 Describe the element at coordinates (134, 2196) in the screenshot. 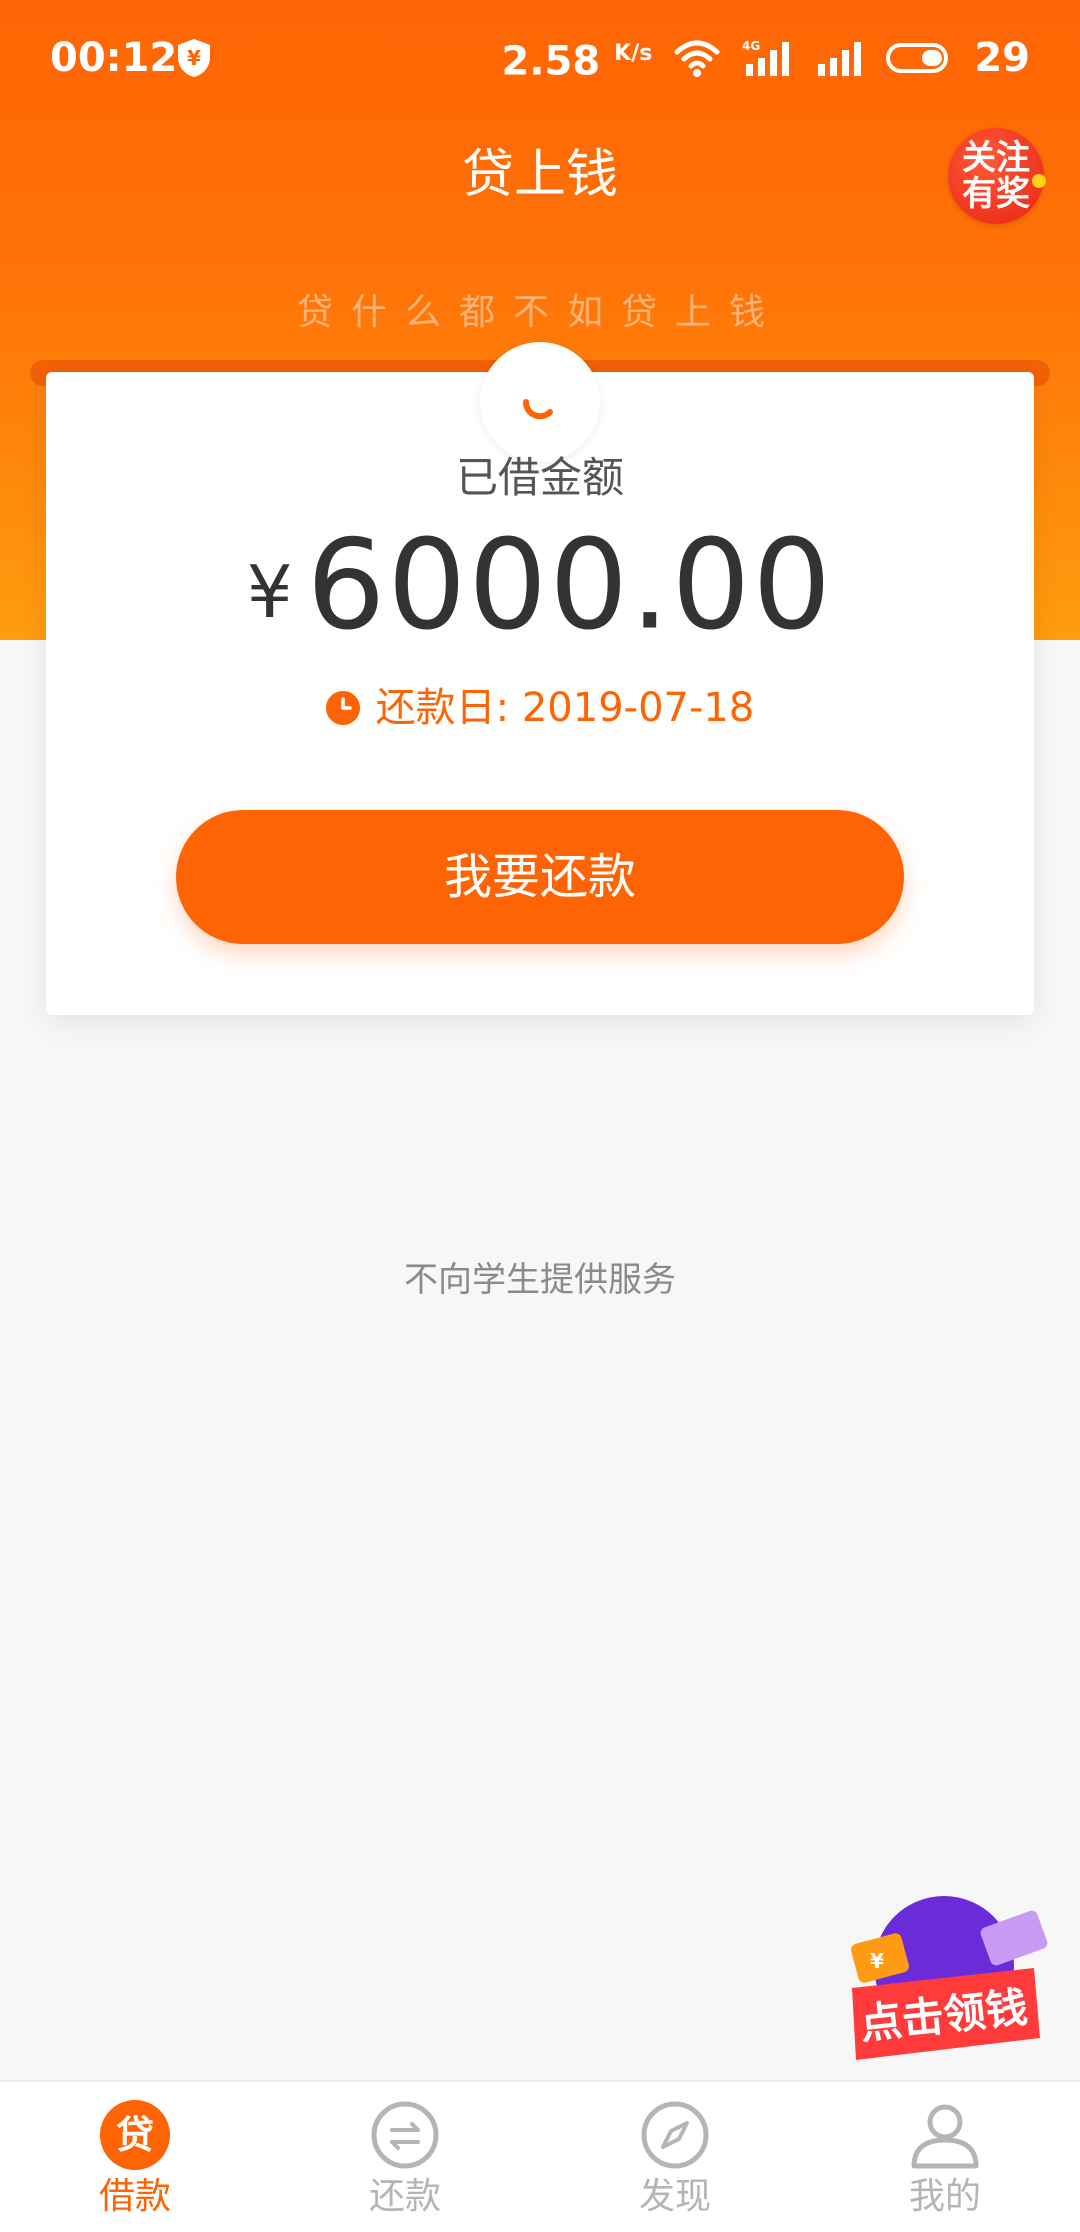

I see `tab-label-borrow: 借款` at that location.